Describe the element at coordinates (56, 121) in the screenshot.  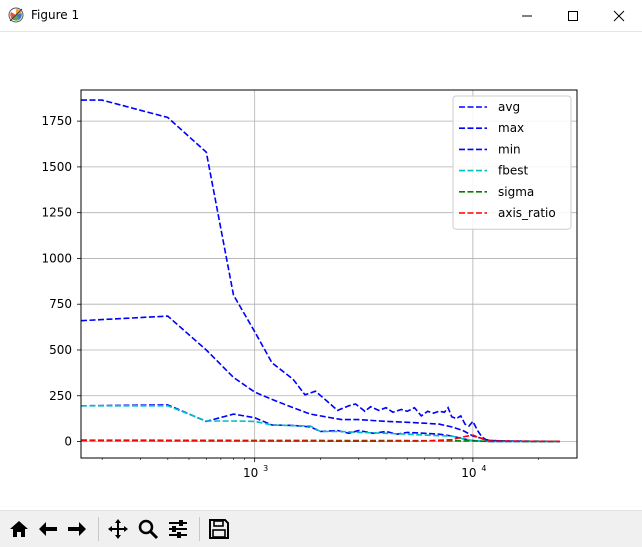
I see `y-tick-label: 1750` at that location.